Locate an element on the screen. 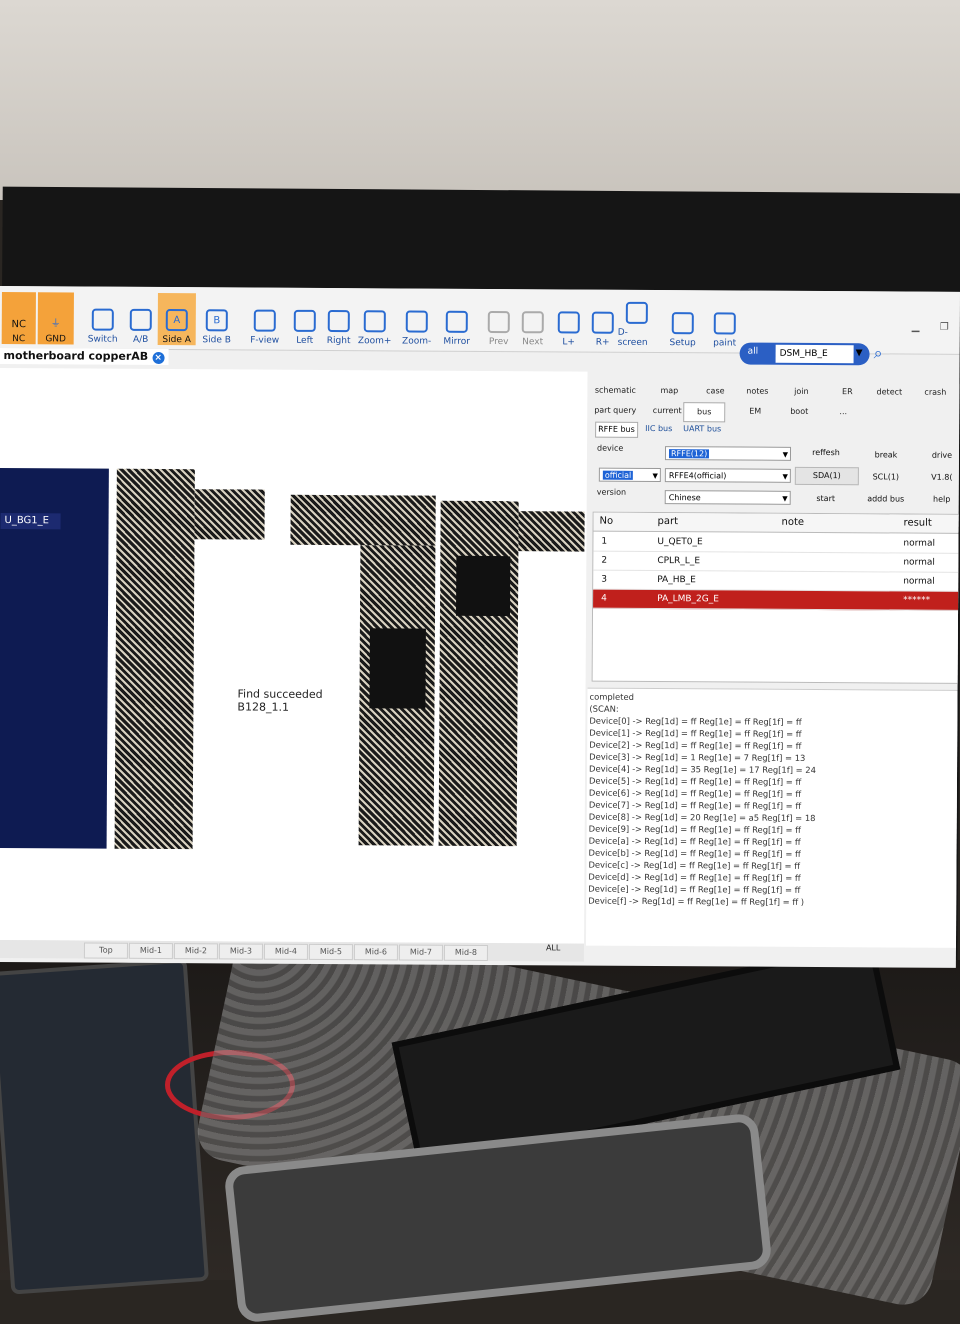 This screenshot has width=960, height=1324. toolbar-side-a-button: A Side A is located at coordinates (176, 319).